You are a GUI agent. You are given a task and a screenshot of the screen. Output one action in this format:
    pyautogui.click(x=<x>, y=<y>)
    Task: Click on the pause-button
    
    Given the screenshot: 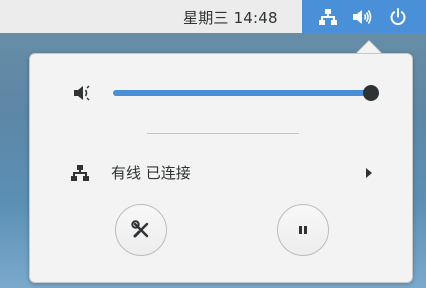 What is the action you would take?
    pyautogui.click(x=303, y=230)
    